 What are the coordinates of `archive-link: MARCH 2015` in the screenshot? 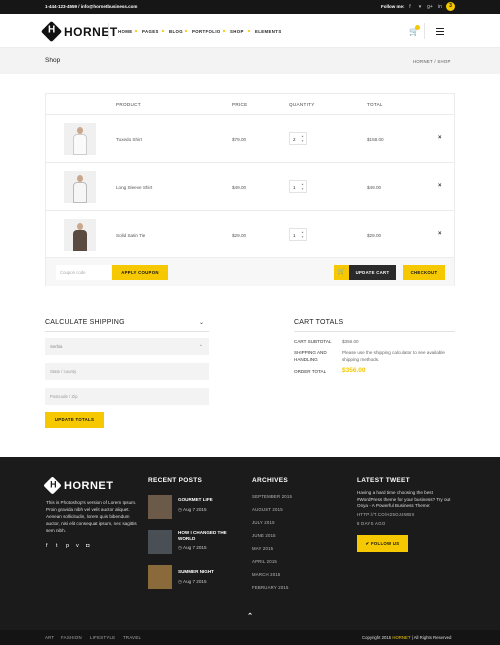 It's located at (266, 574).